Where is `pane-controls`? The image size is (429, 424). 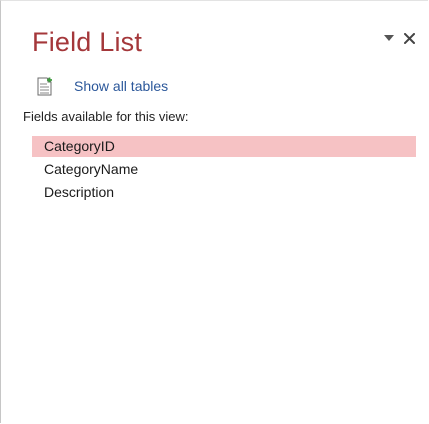
pane-controls is located at coordinates (399, 38).